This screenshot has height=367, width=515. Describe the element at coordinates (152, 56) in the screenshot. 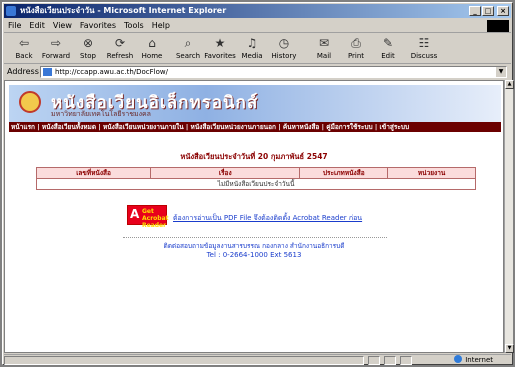

I see `toolbar-button-label: Home` at that location.